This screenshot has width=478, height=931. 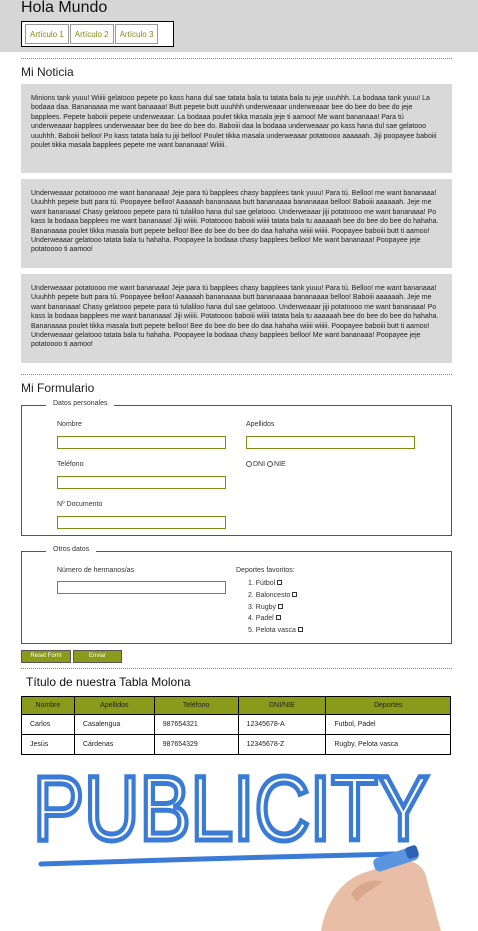 I want to click on documento-input, so click(x=141, y=522).